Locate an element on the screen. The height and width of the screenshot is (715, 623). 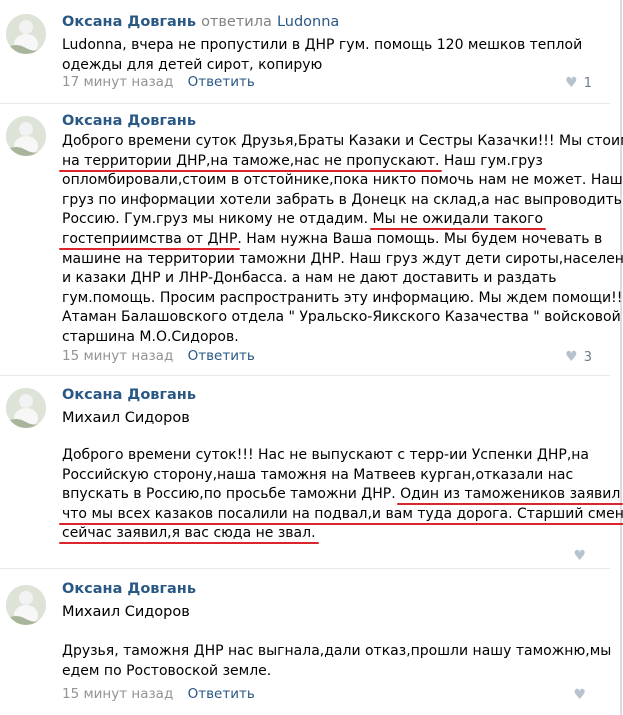
comment-meta: 17 минут назад Ответить is located at coordinates (158, 82).